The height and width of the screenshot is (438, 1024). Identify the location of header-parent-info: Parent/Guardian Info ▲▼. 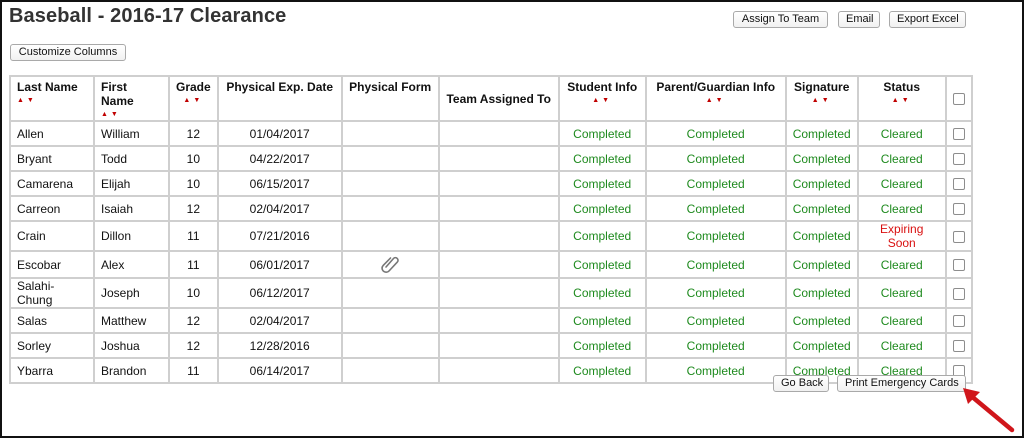
(715, 98).